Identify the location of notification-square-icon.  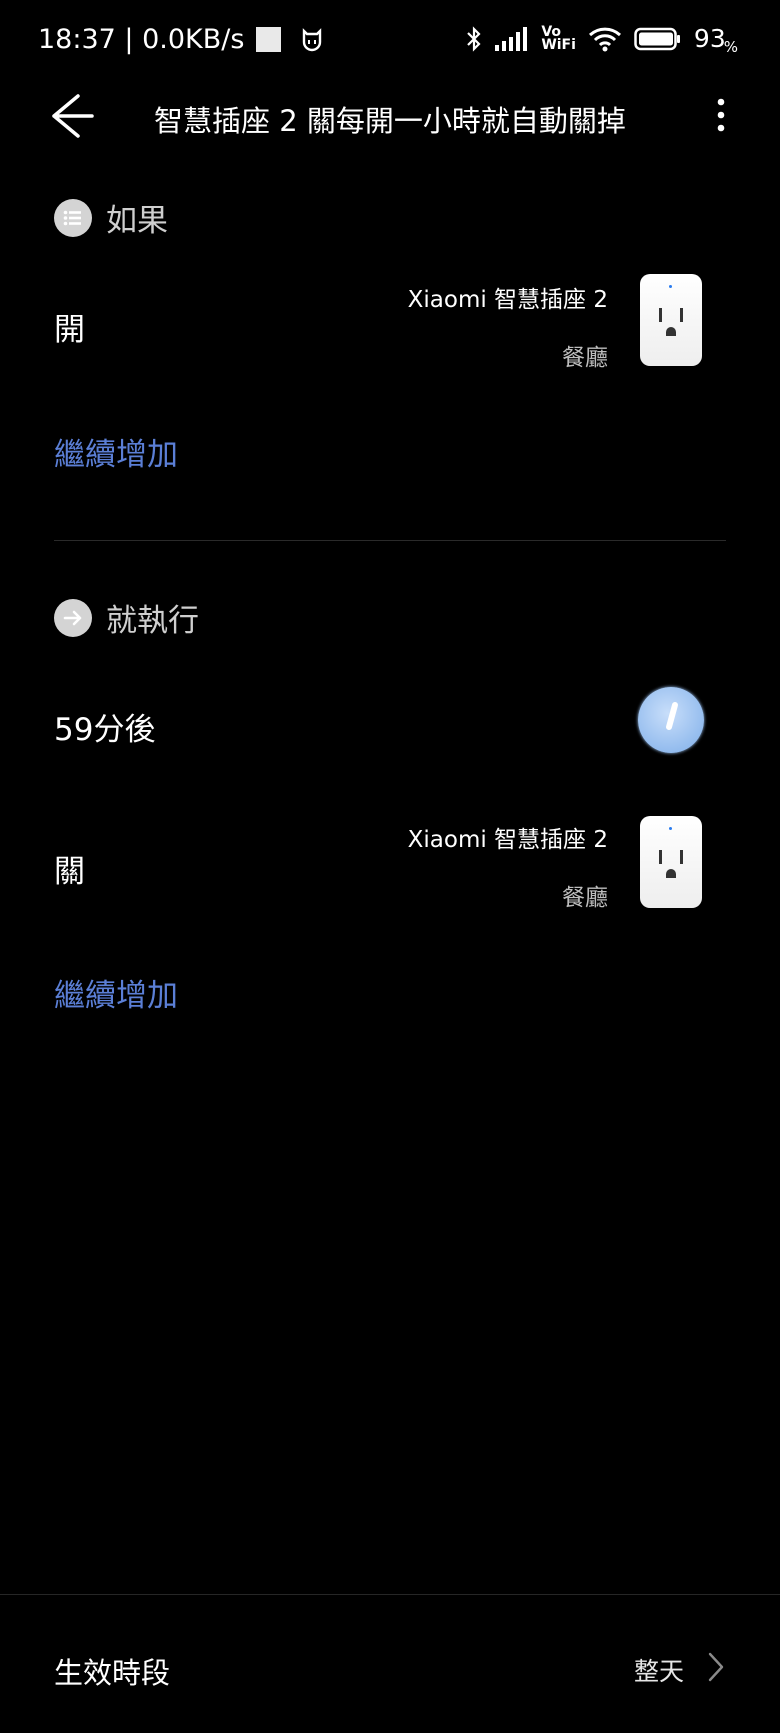
(269, 39).